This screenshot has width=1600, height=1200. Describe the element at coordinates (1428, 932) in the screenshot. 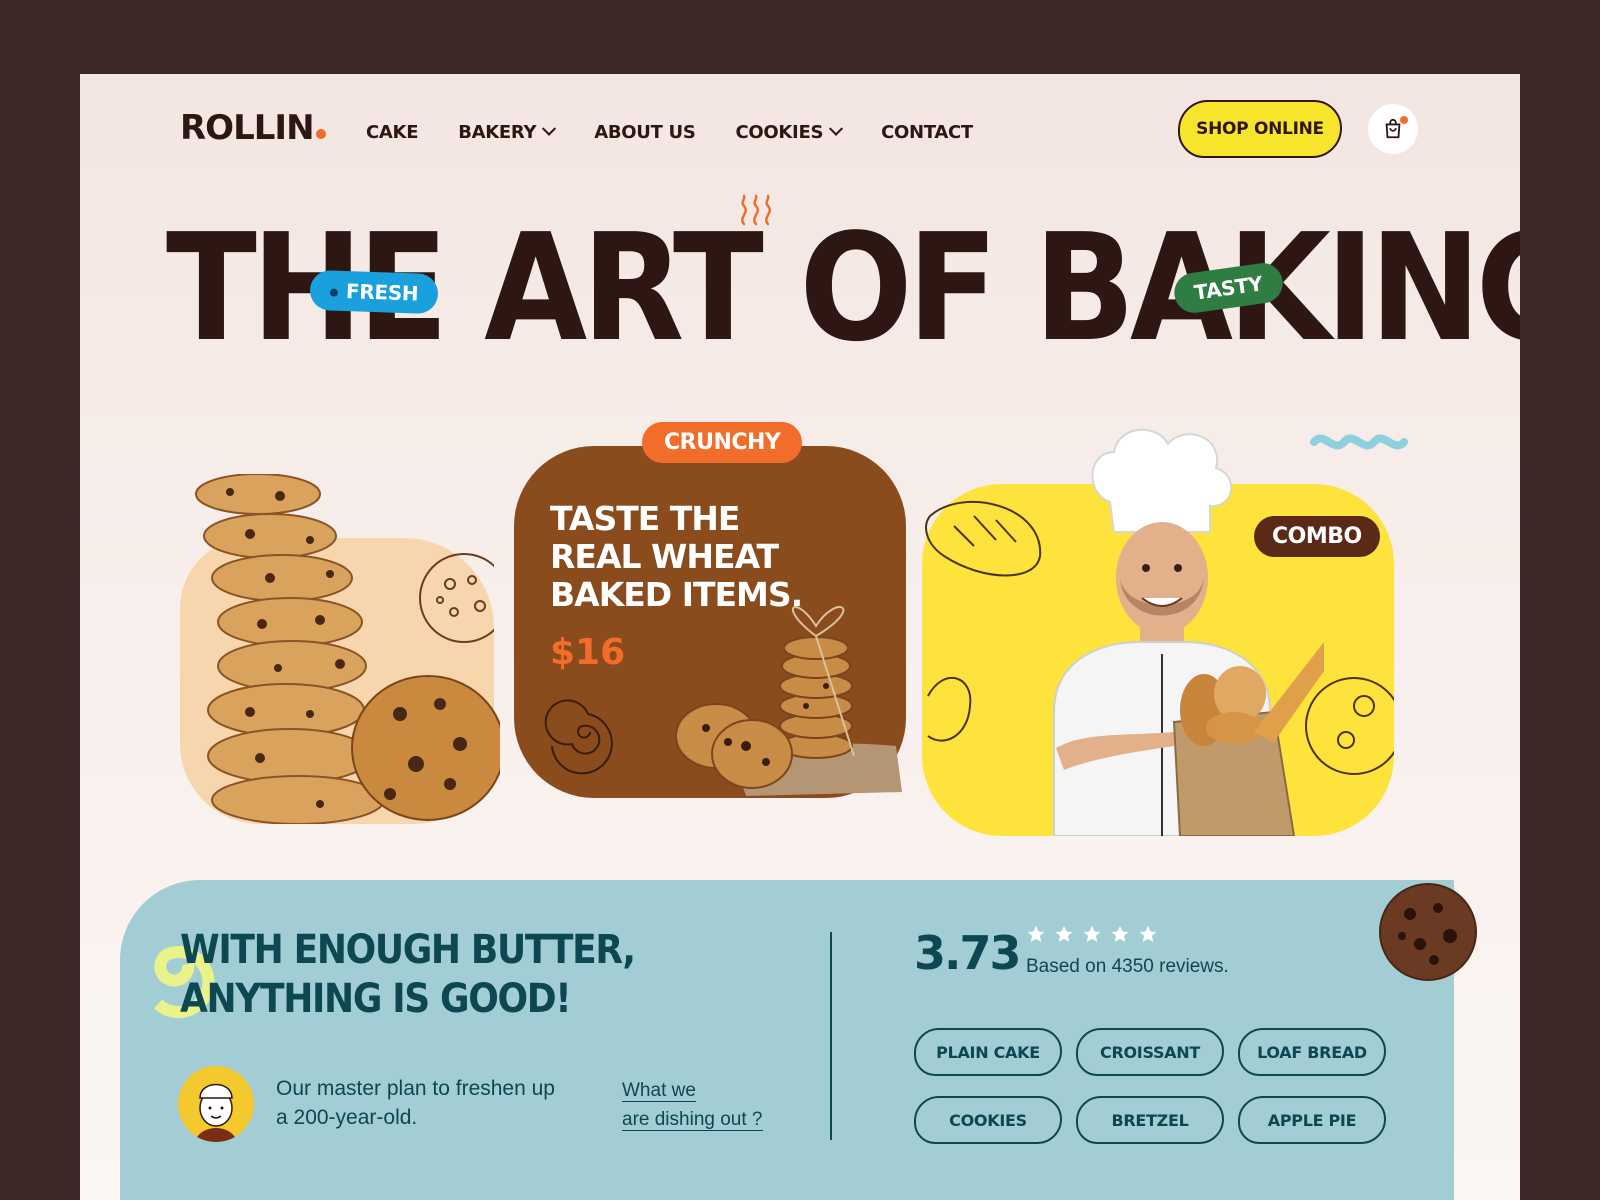

I see `chocolate-cookie-image` at that location.